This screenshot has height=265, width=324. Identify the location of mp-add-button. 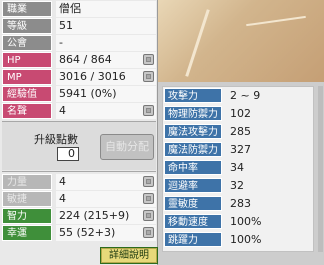
(148, 76).